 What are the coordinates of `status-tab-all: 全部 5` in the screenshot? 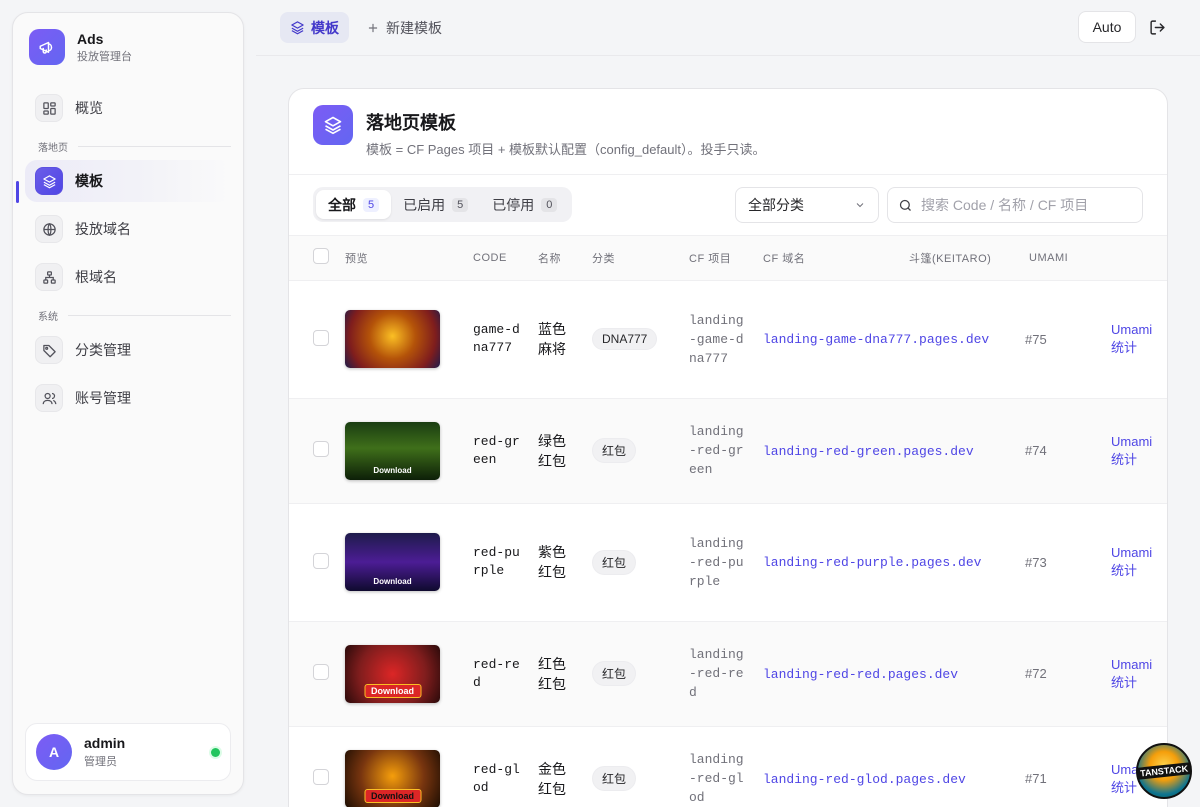 It's located at (354, 204).